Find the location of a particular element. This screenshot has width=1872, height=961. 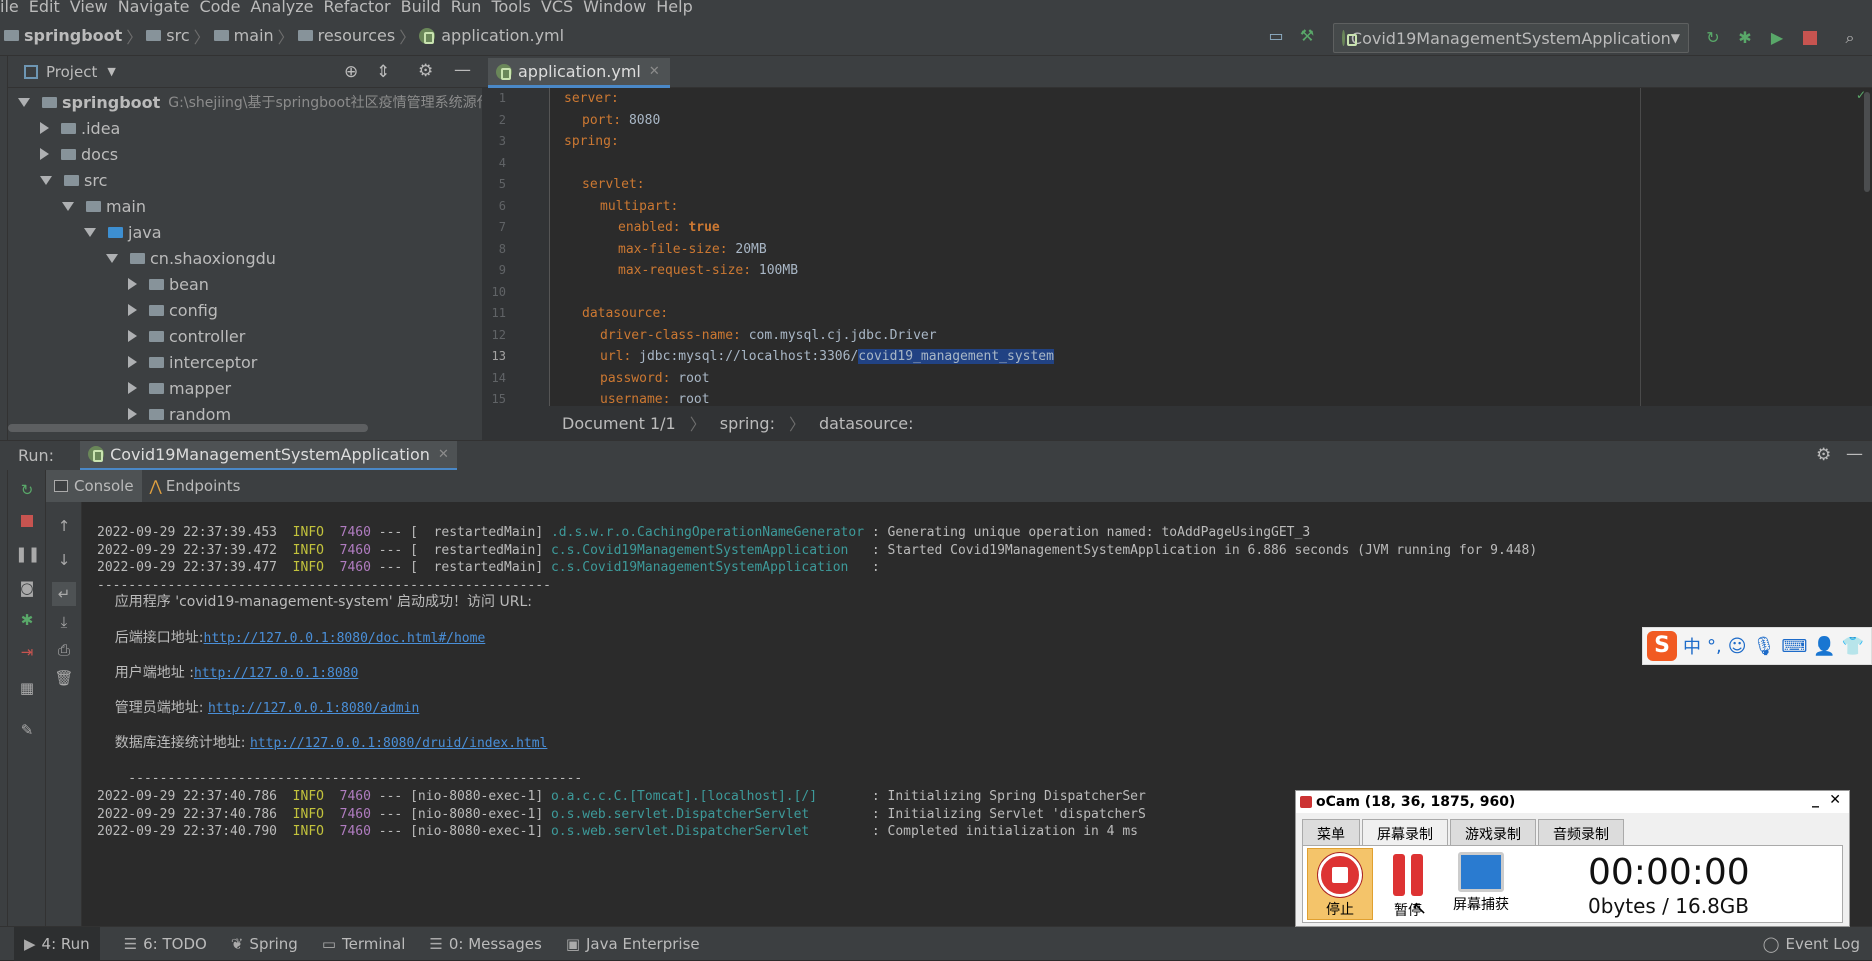

ocam-tab-game-record: 游戏录制 is located at coordinates (1493, 833).